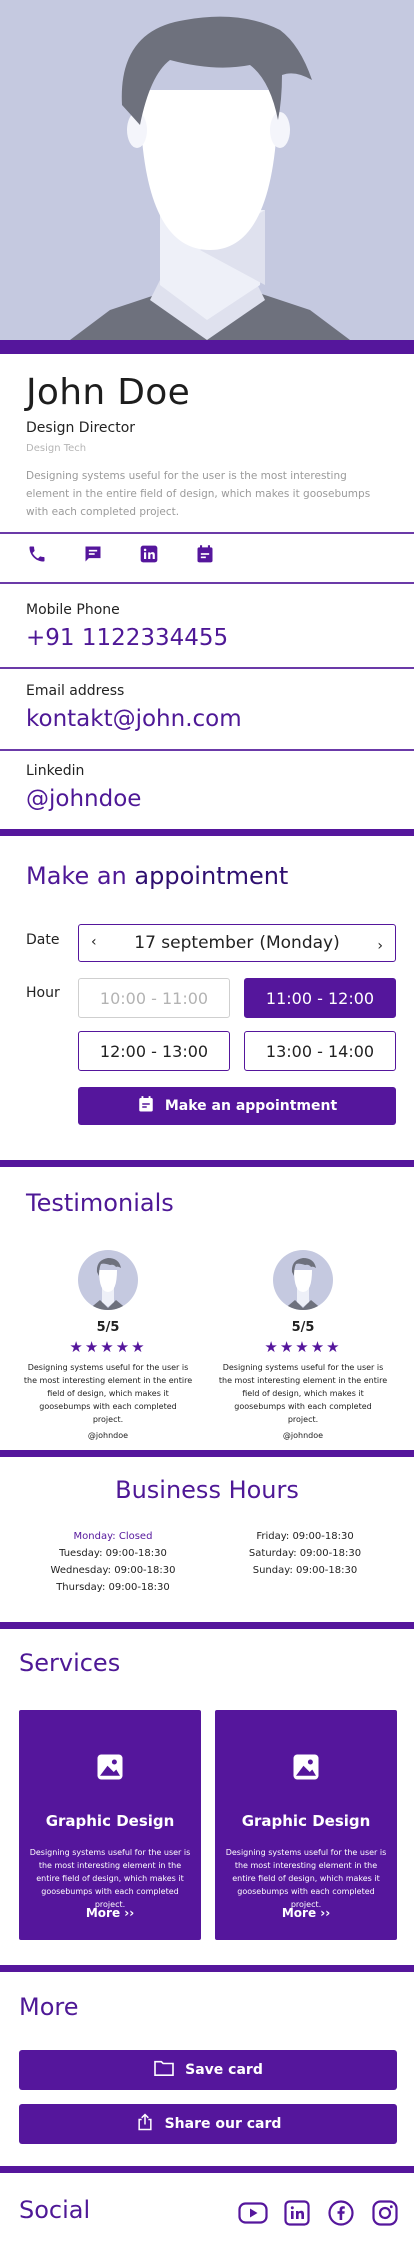  What do you see at coordinates (251, 1106) in the screenshot?
I see `make-appointment-label: Make an appointment` at bounding box center [251, 1106].